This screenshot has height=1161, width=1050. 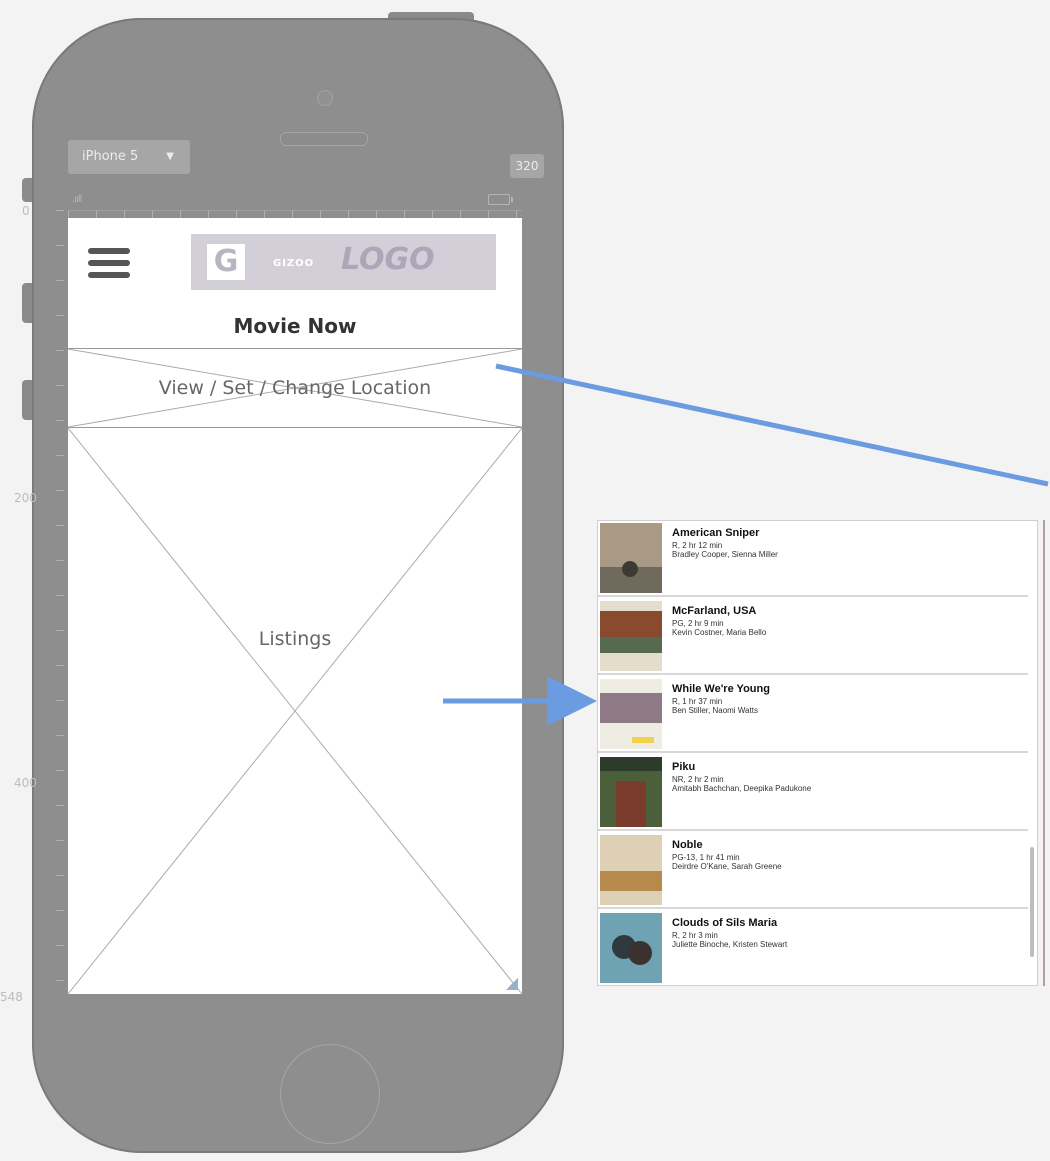 I want to click on movie-cast: Bradley Cooper, Sienna Miller, so click(x=725, y=554).